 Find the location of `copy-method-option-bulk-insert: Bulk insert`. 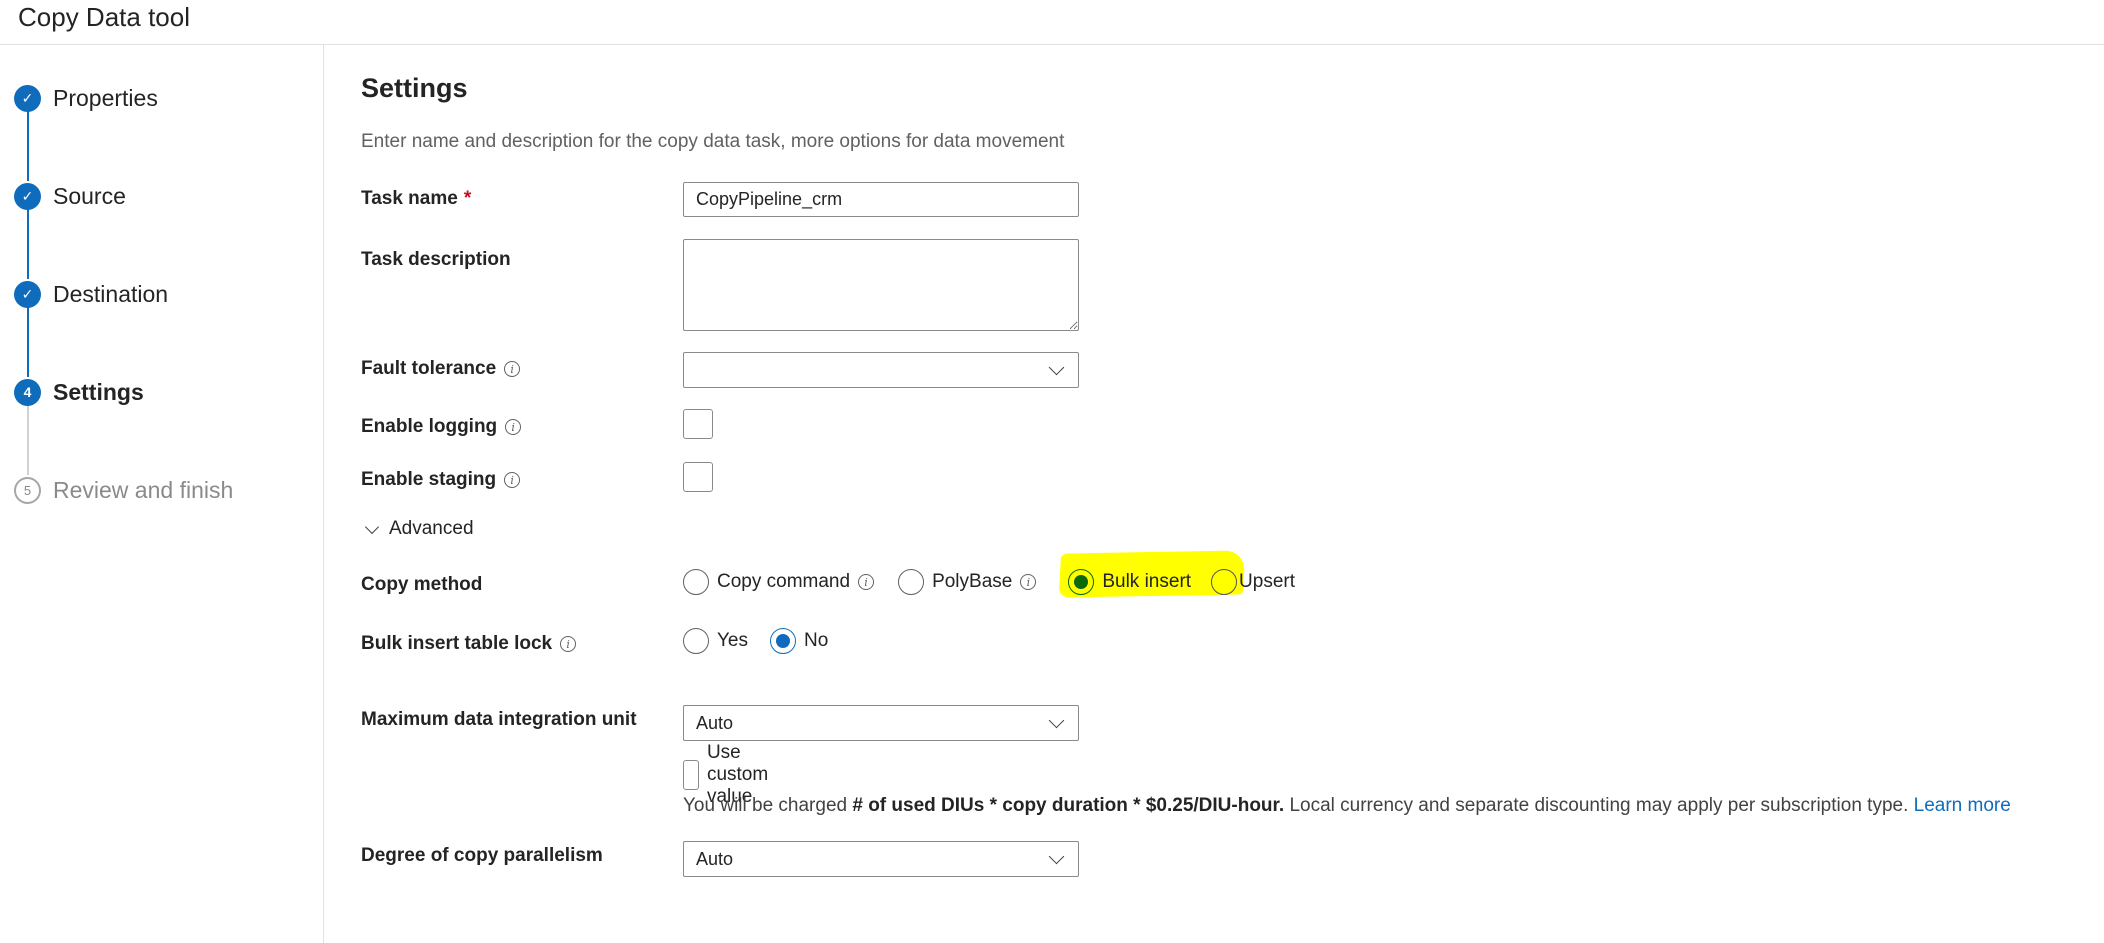

copy-method-option-bulk-insert: Bulk insert is located at coordinates (1129, 582).